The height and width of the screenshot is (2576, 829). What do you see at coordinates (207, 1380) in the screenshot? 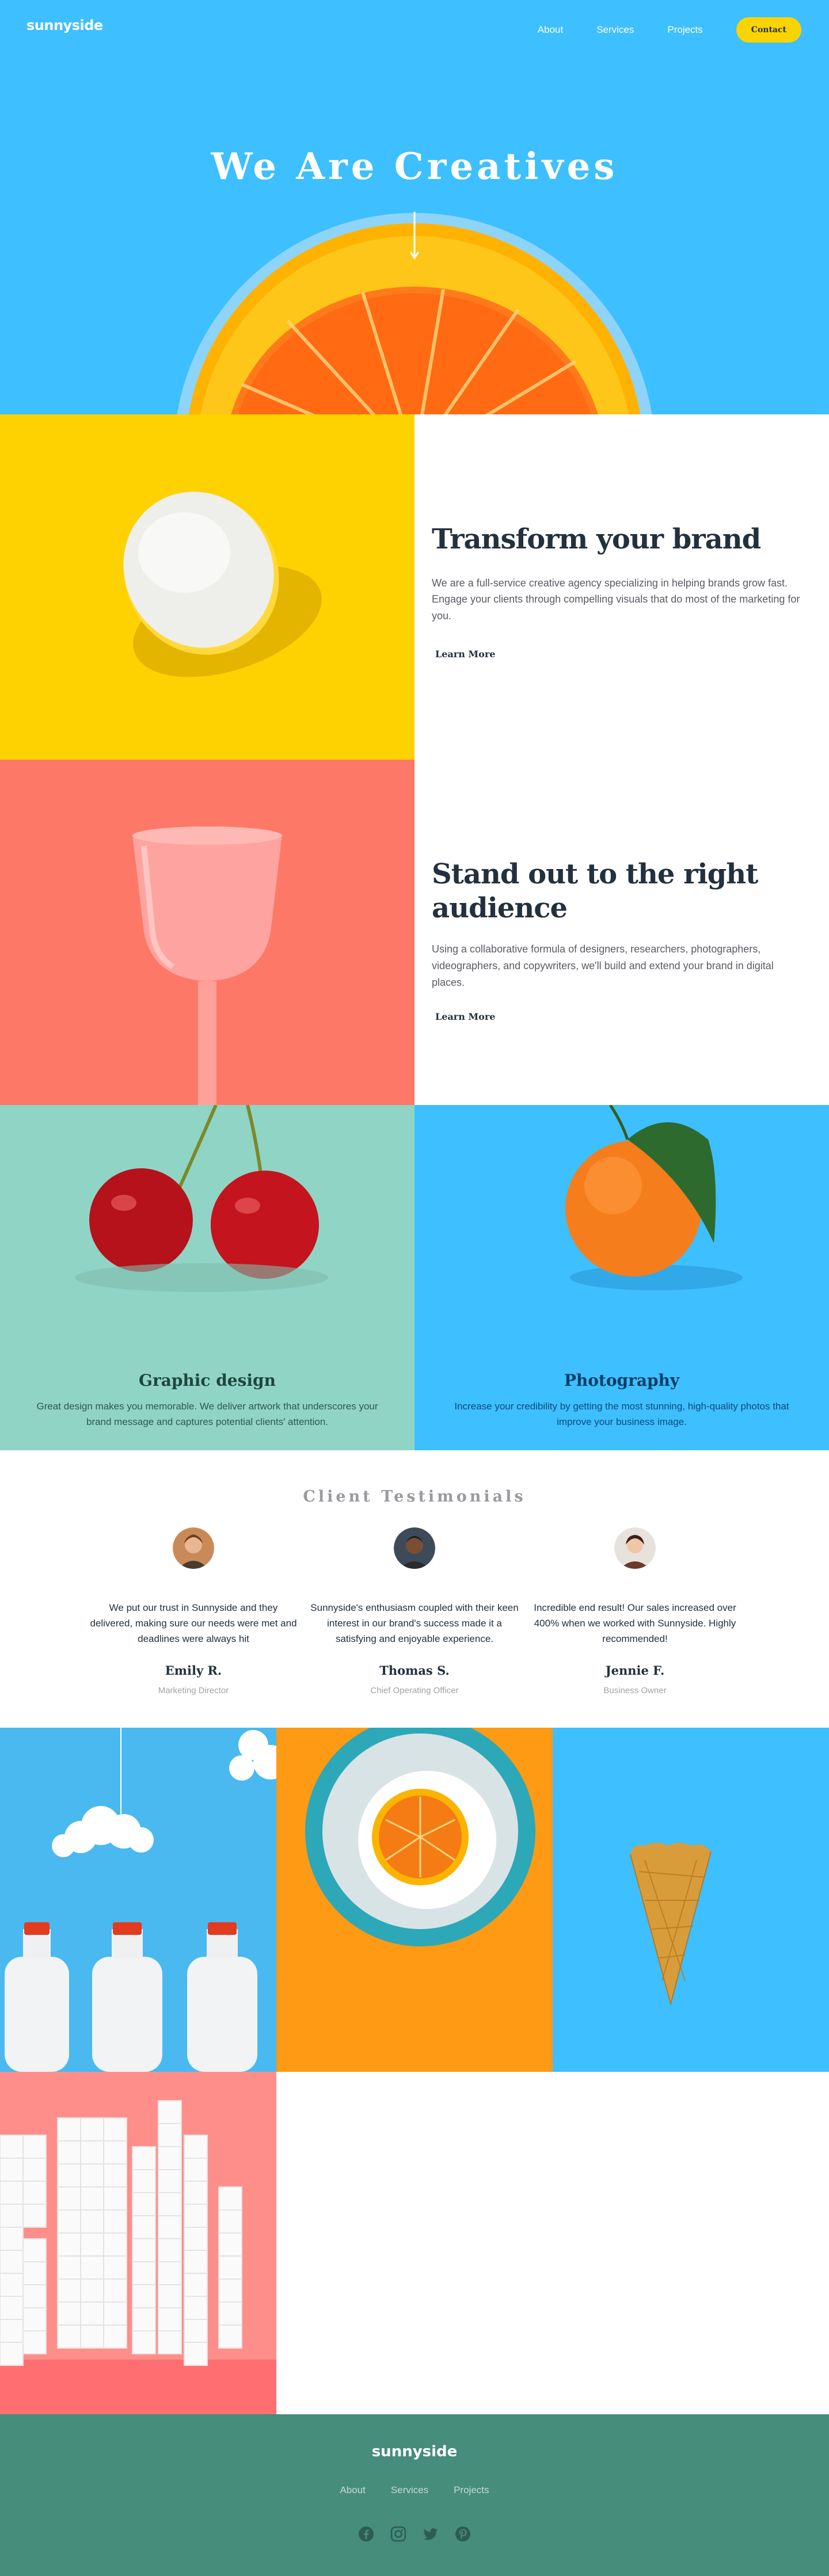
I see `service-title: Graphic design` at bounding box center [207, 1380].